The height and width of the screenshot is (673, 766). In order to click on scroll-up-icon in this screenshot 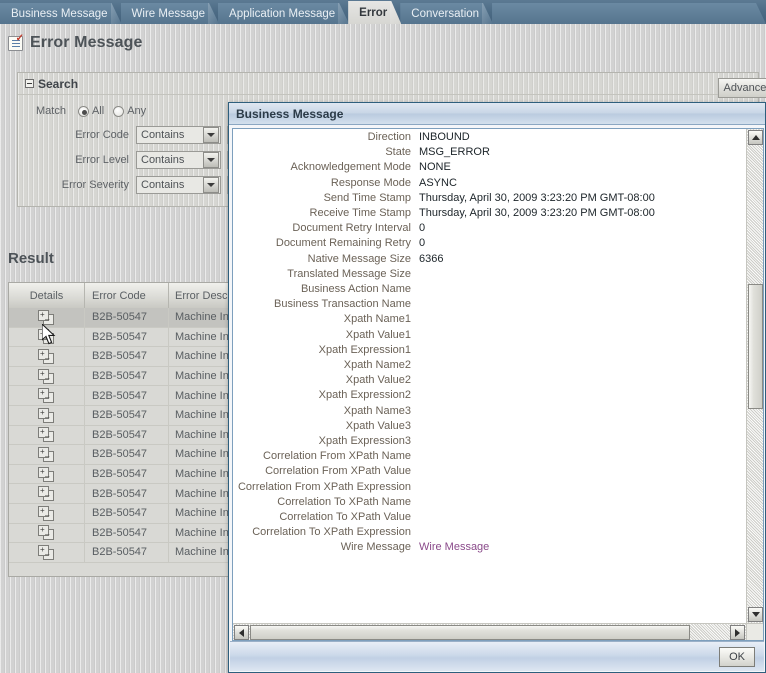, I will do `click(755, 137)`.